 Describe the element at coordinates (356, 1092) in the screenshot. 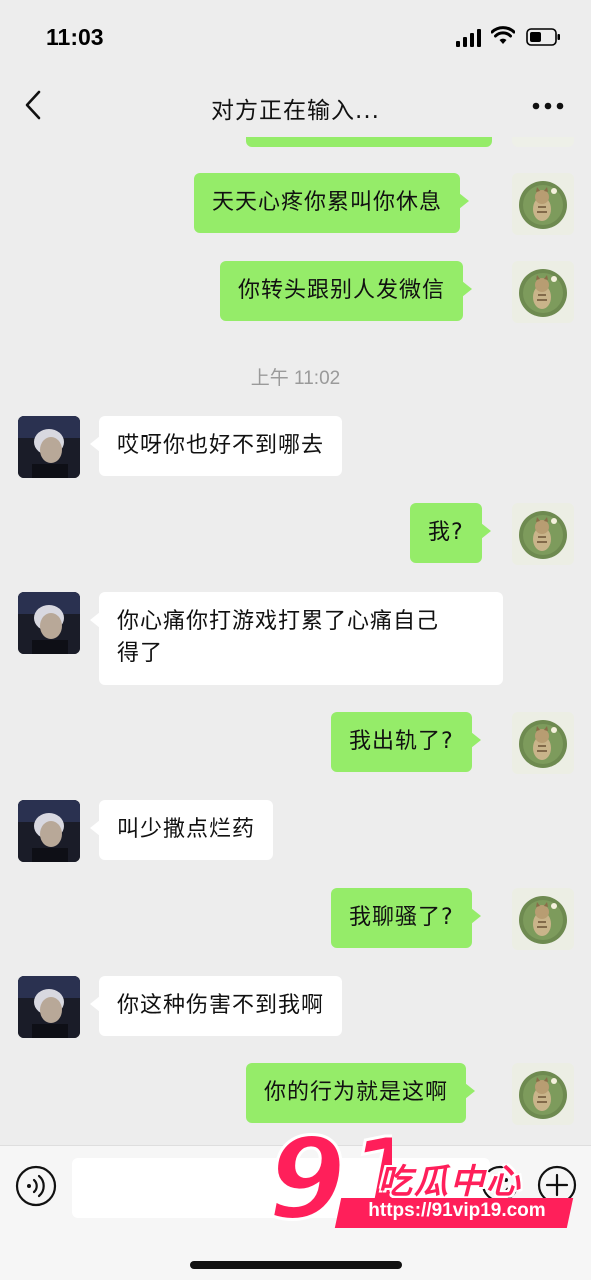

I see `message-text: 你的行为就是这啊` at that location.